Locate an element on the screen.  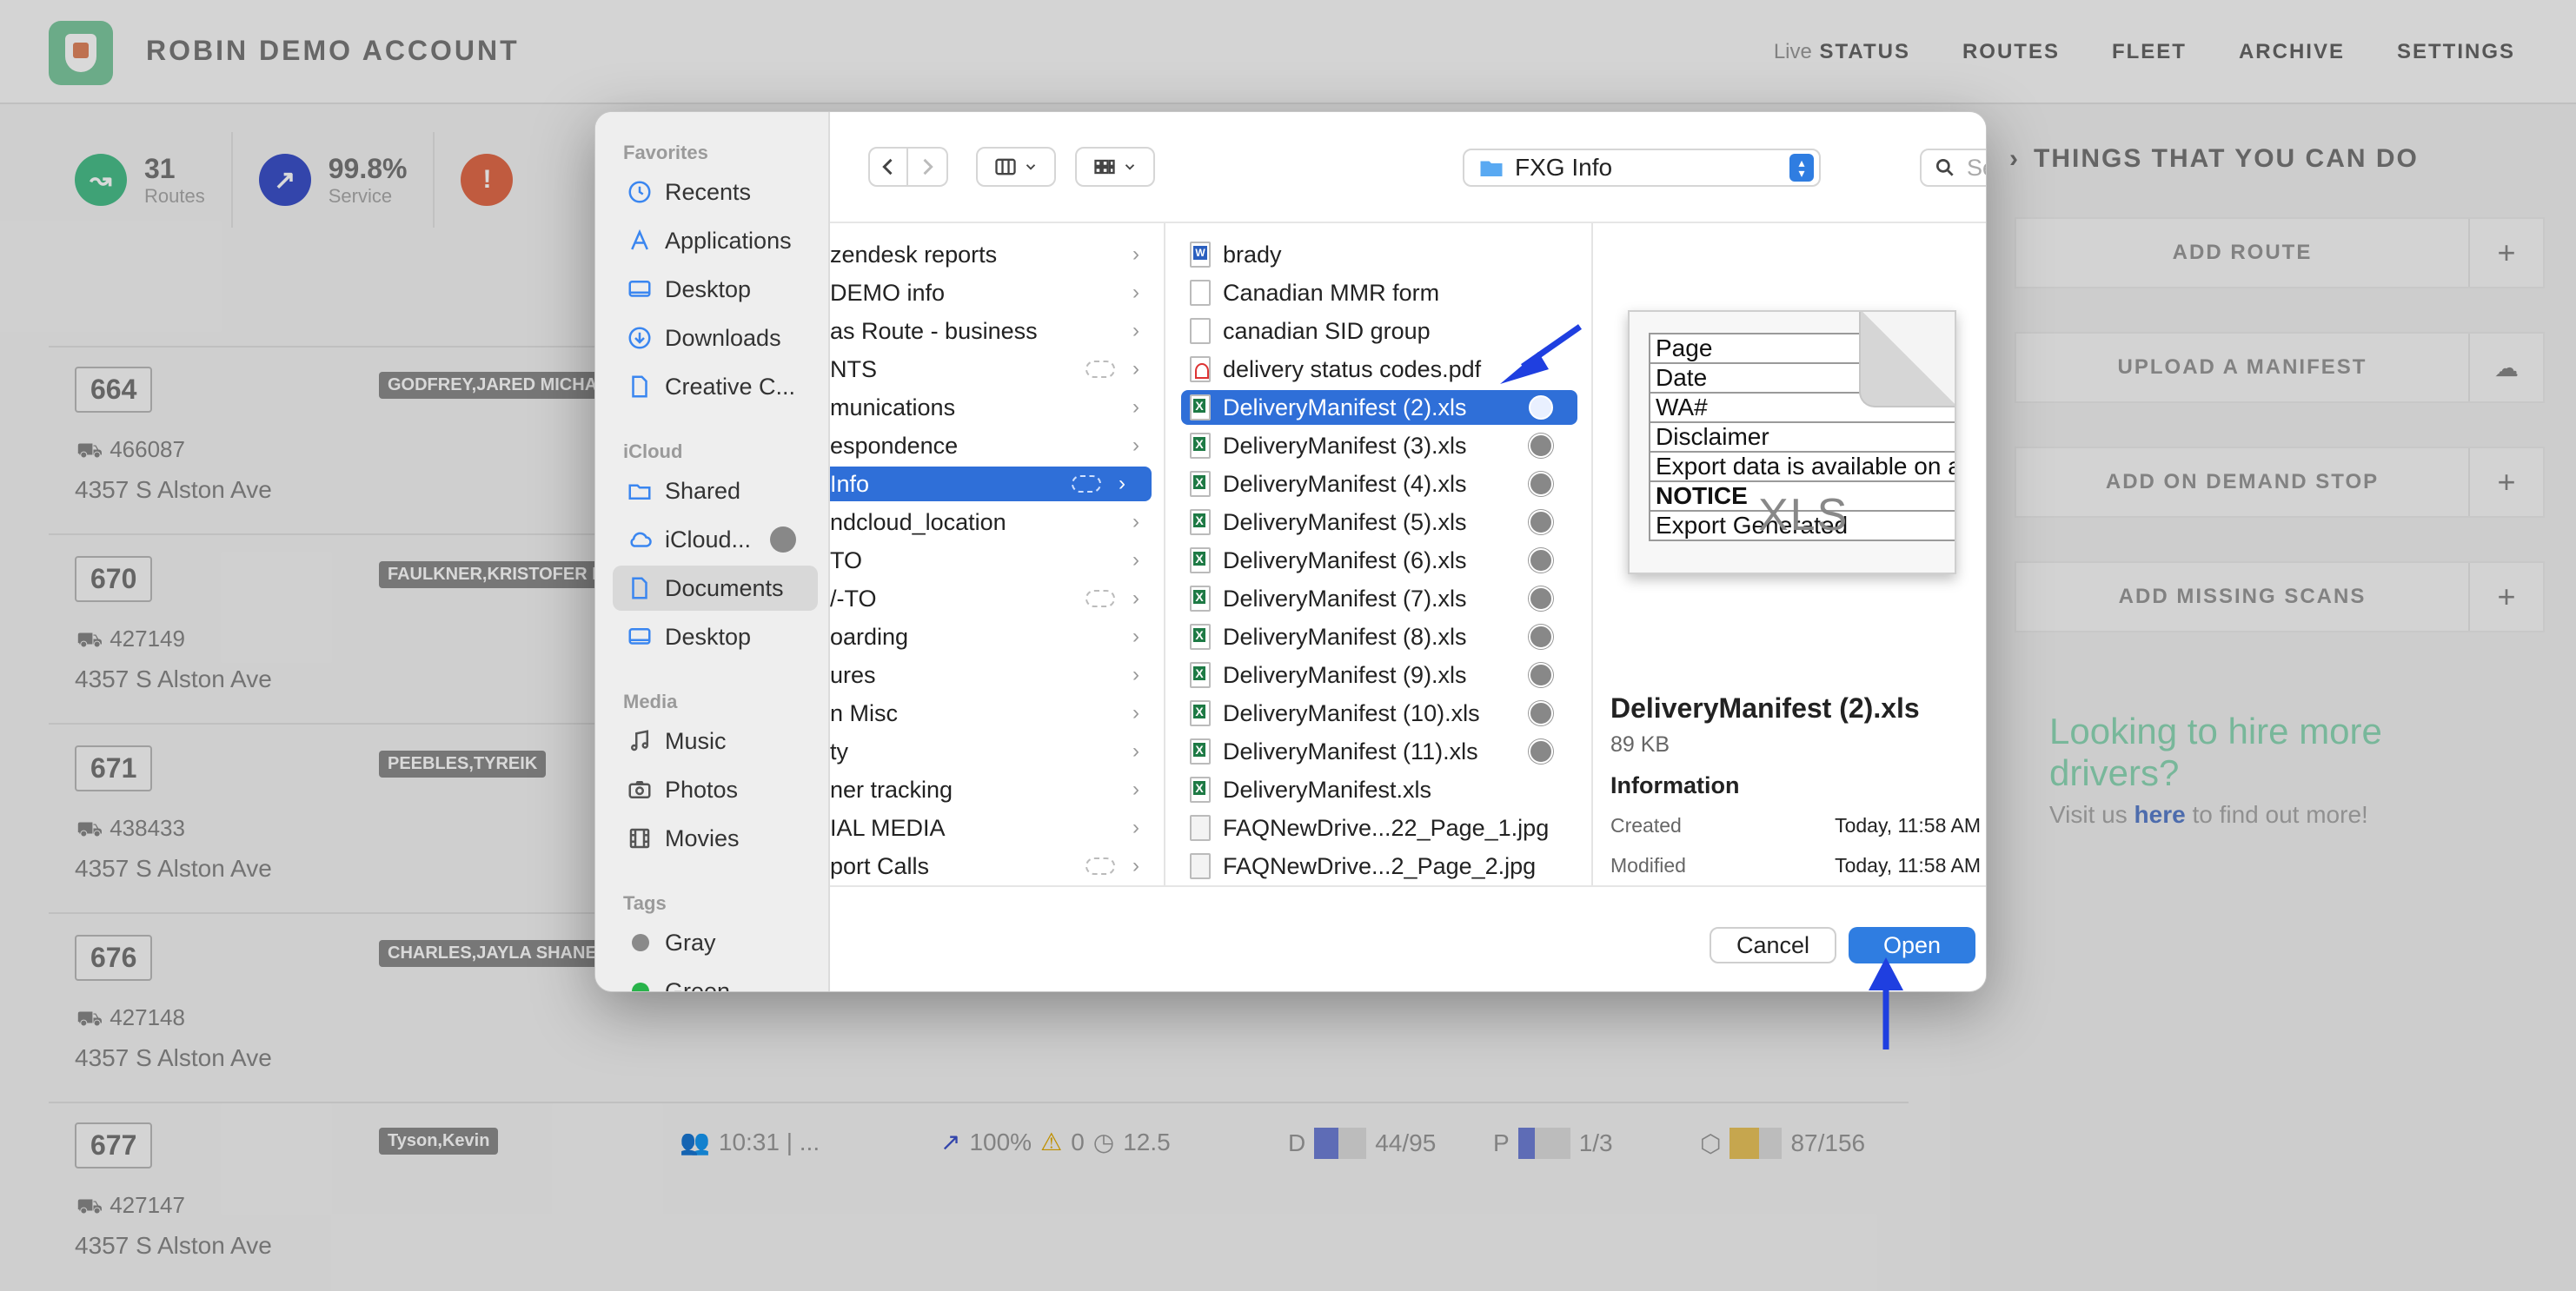
document-icon is located at coordinates (640, 387).